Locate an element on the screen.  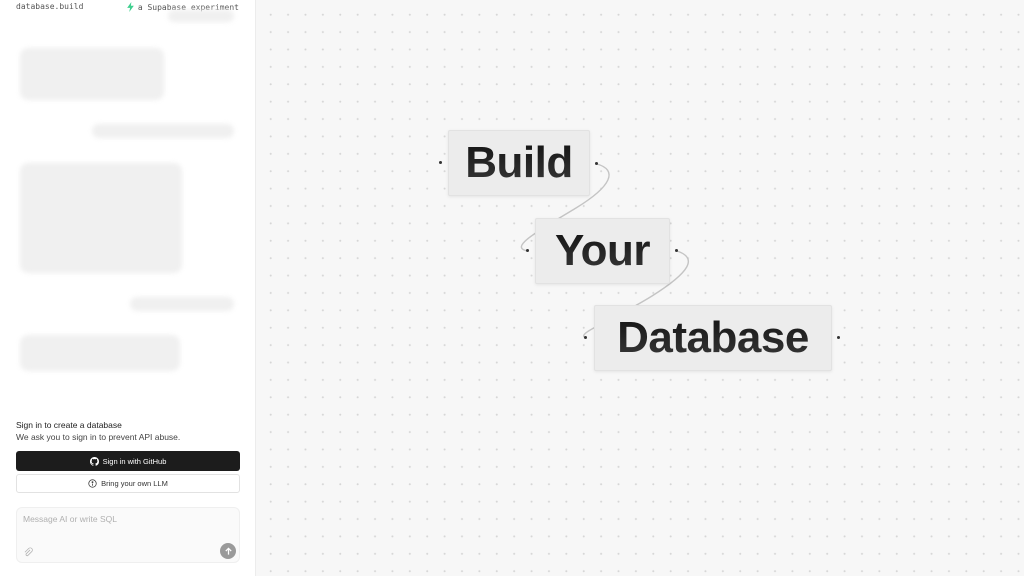
word-node-your: Your is located at coordinates (602, 251).